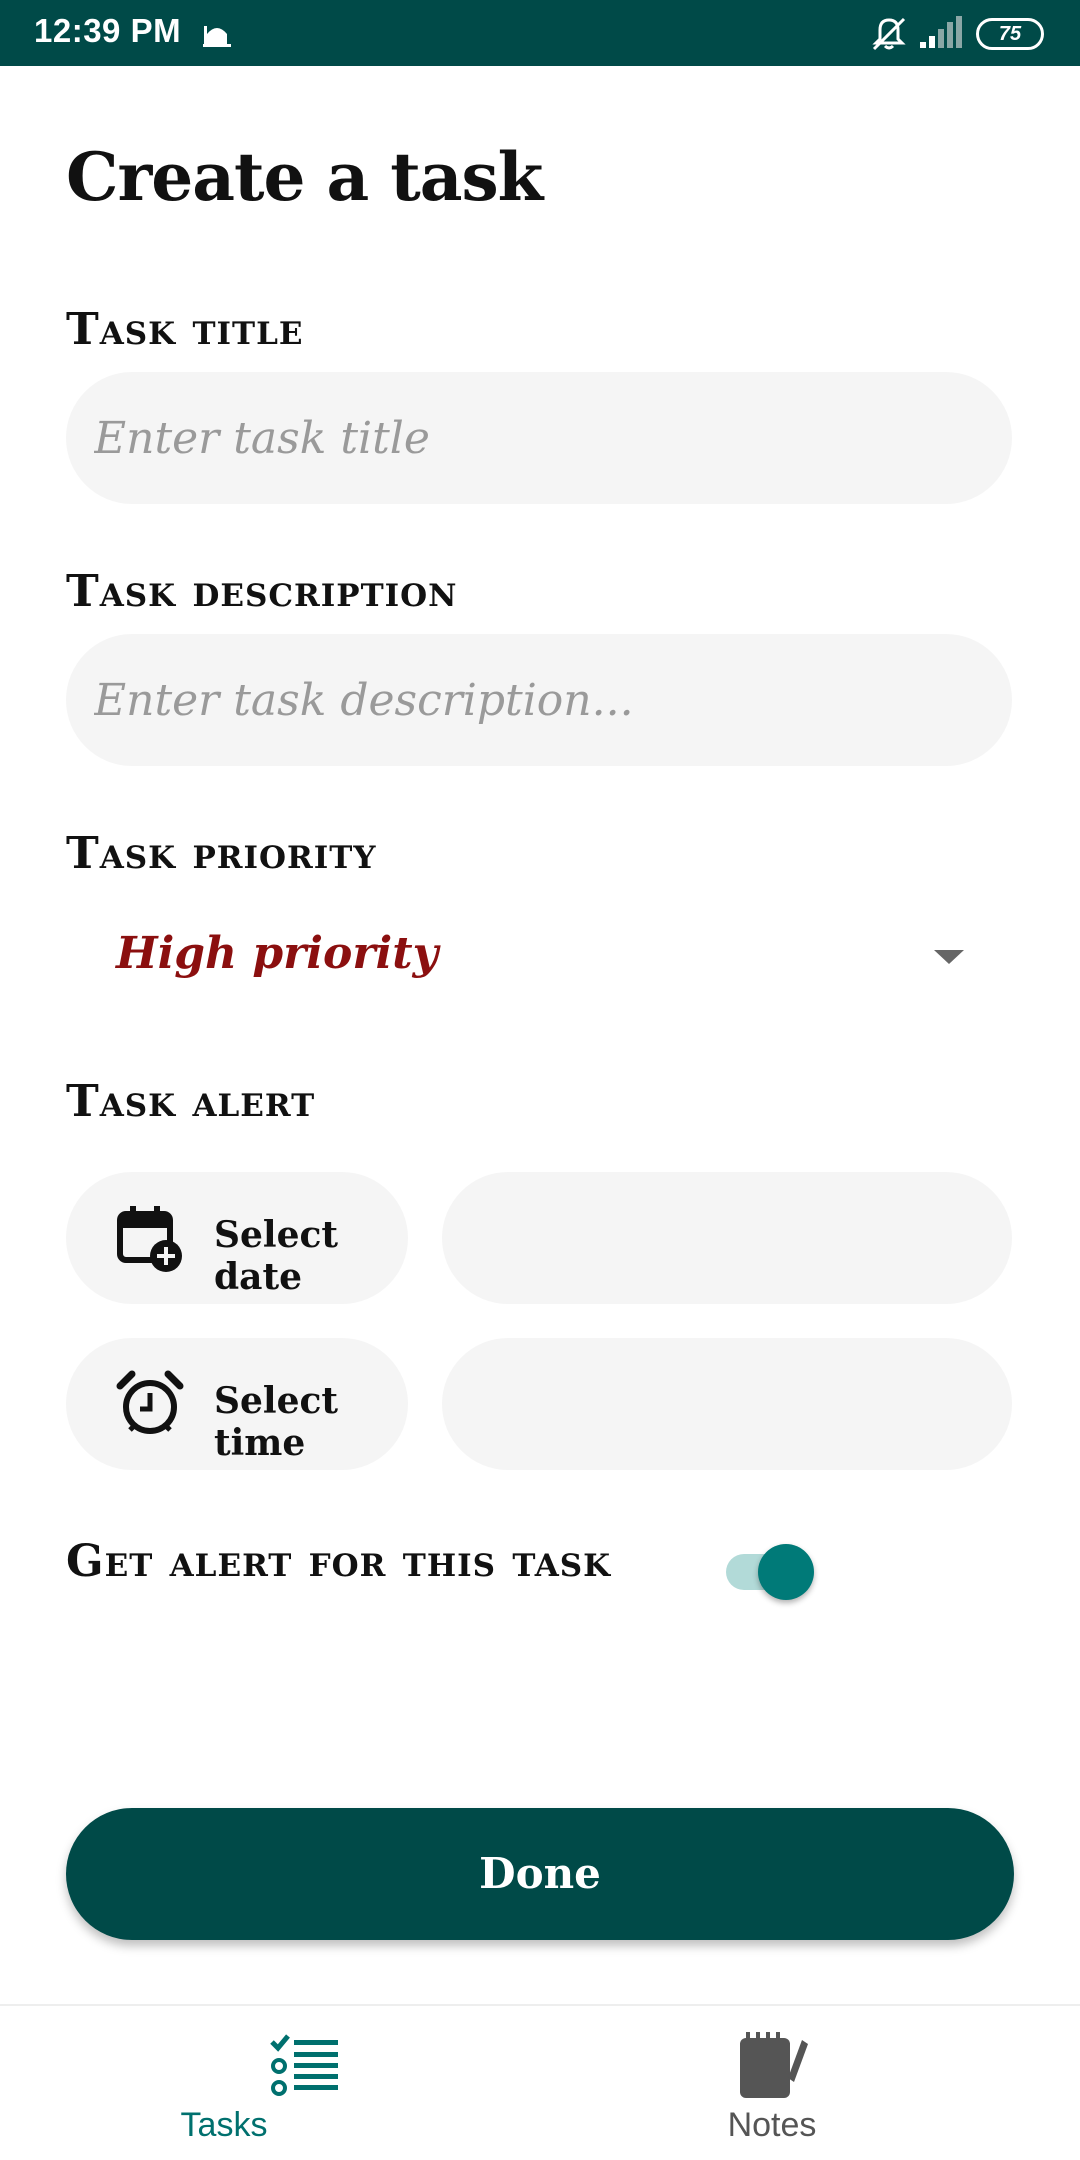  I want to click on calendar-add-icon, so click(149, 1239).